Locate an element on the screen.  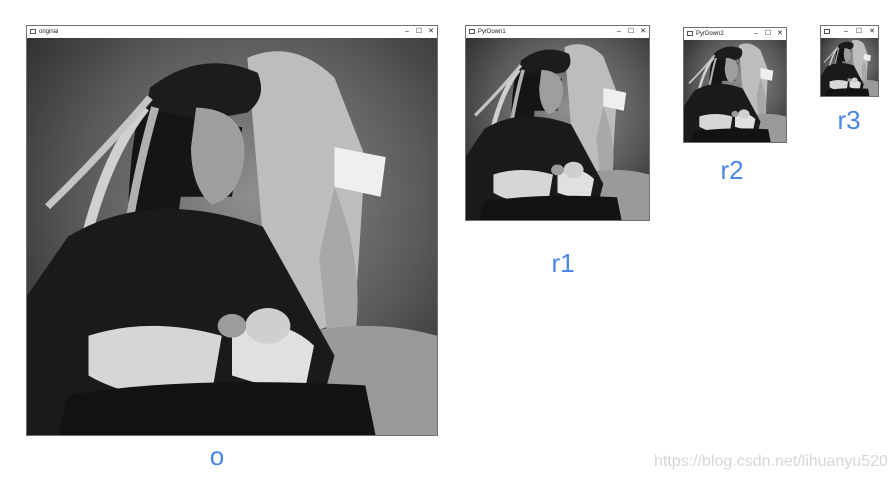
caption-r1: r1 is located at coordinates (563, 263).